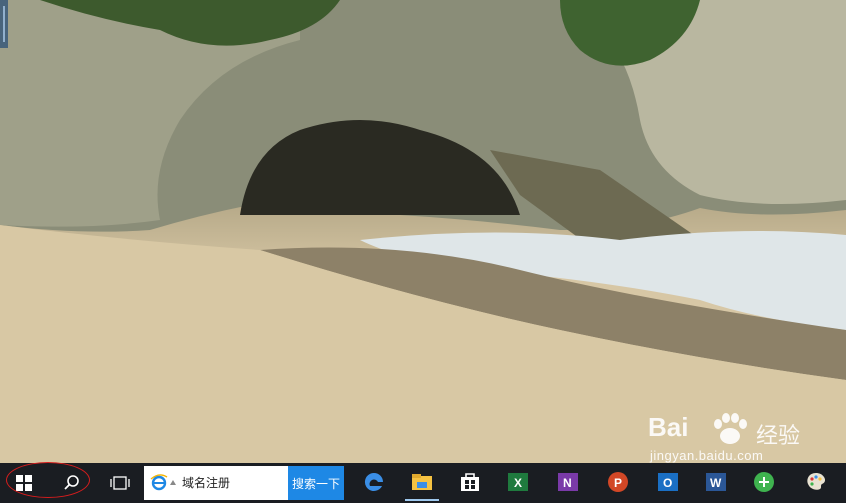  Describe the element at coordinates (159, 482) in the screenshot. I see `ie-icon` at that location.